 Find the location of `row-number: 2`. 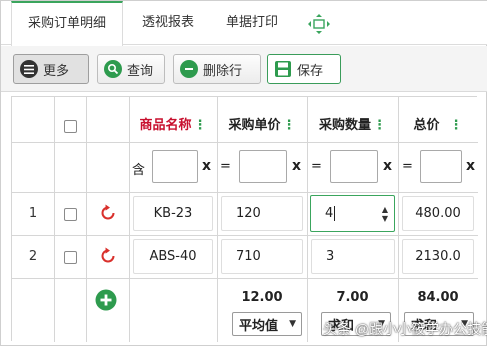

row-number: 2 is located at coordinates (33, 256).